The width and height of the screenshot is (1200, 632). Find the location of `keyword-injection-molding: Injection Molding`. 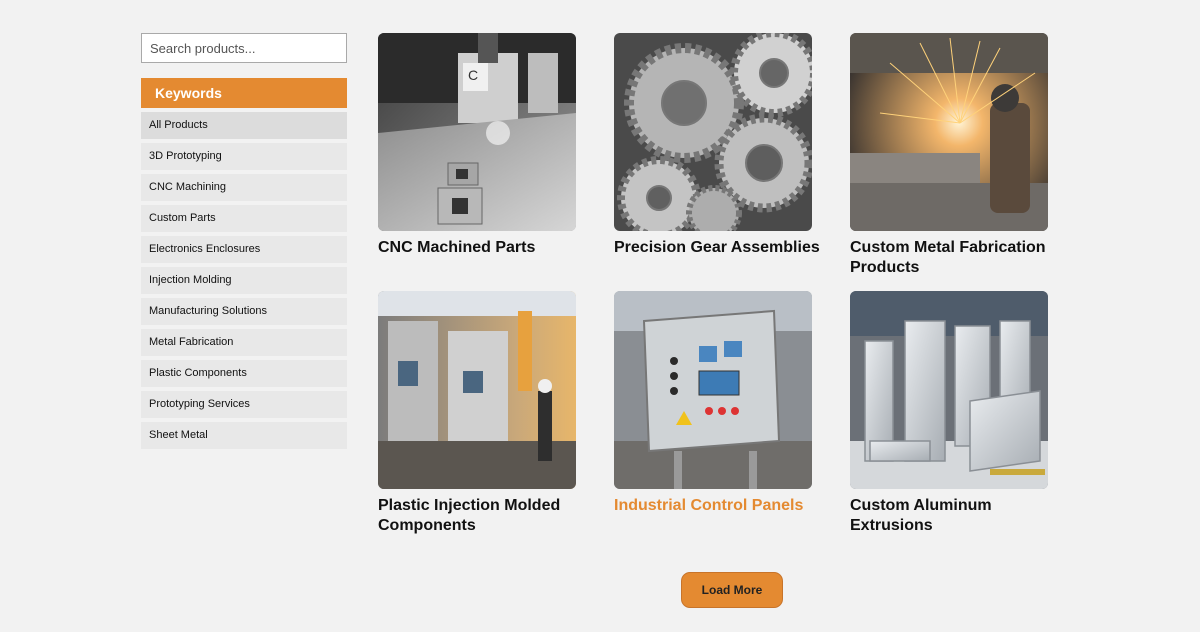

keyword-injection-molding: Injection Molding is located at coordinates (244, 280).